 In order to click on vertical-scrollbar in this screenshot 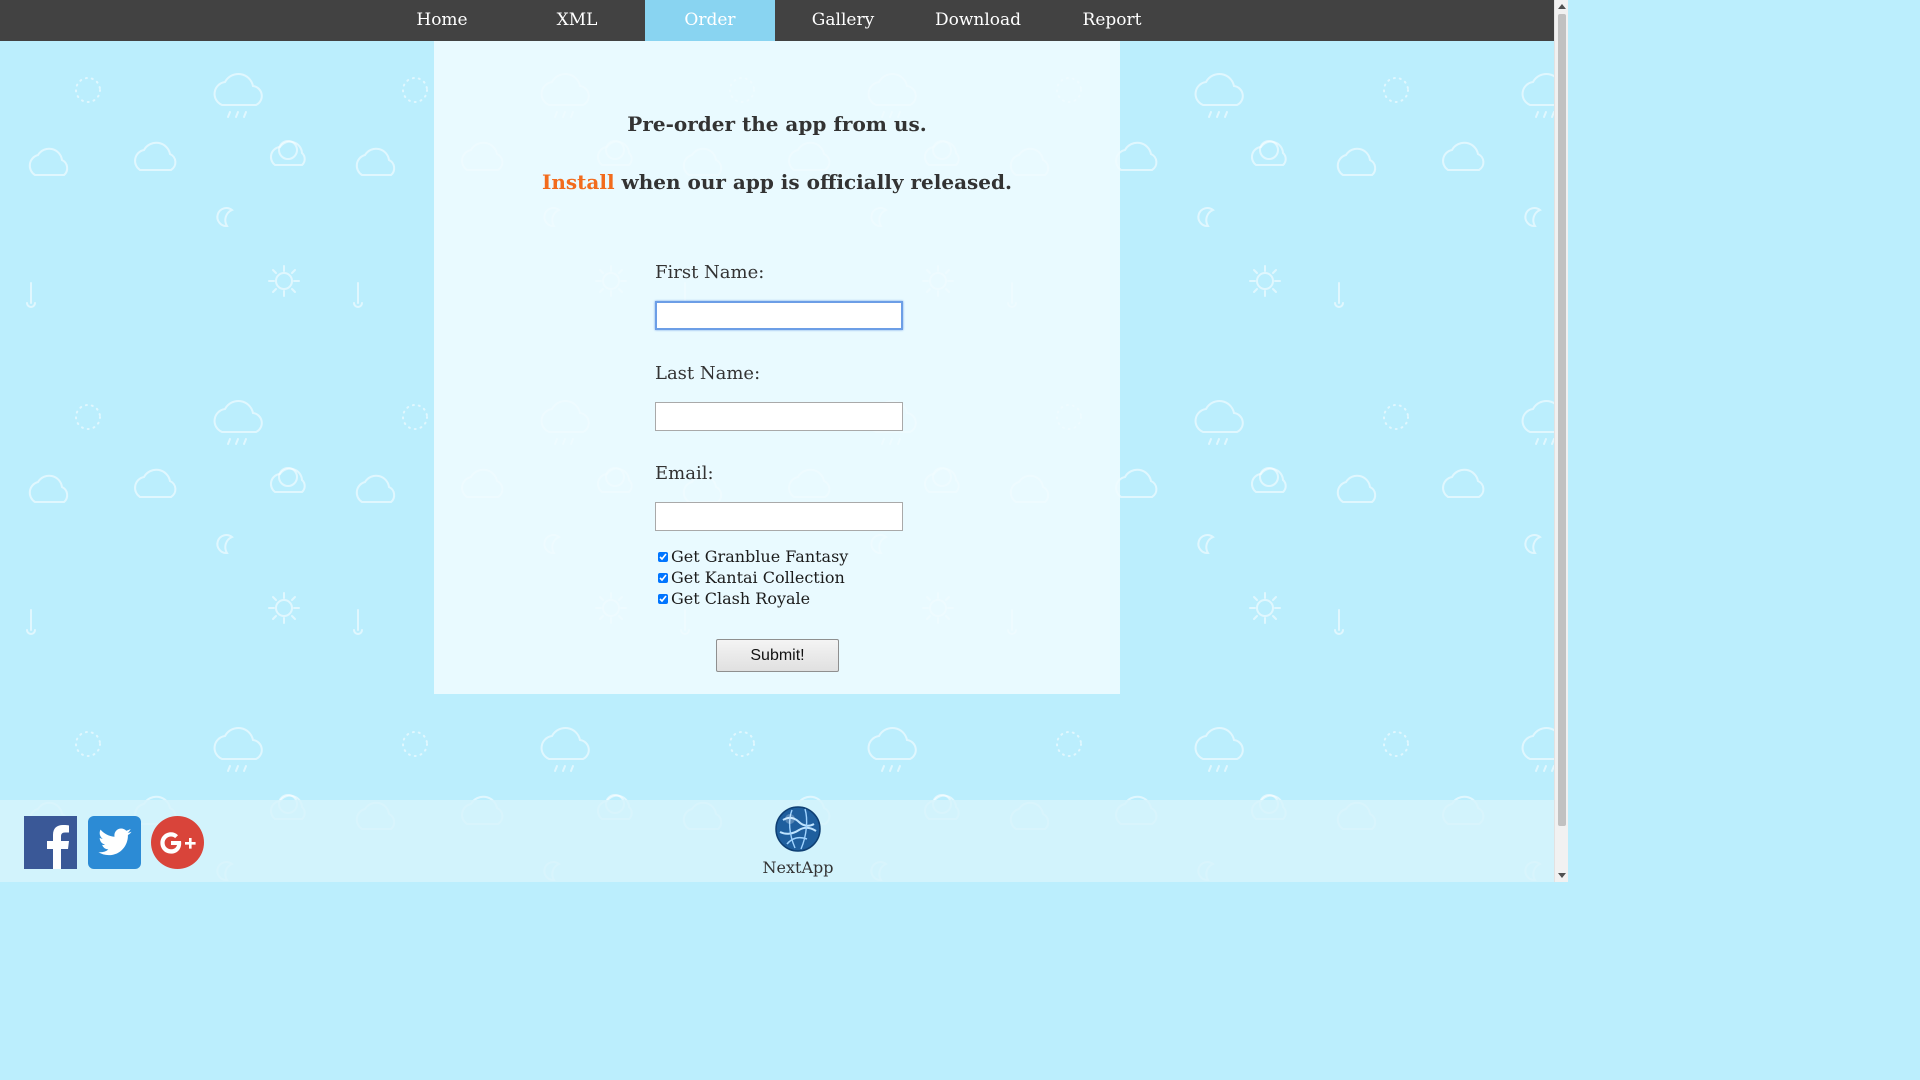, I will do `click(1561, 441)`.